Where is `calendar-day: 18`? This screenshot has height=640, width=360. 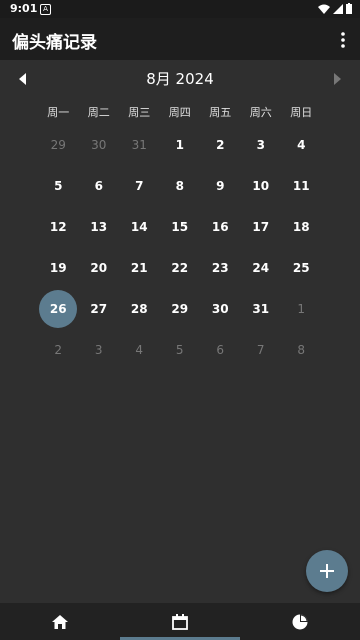
calendar-day: 18 is located at coordinates (301, 226).